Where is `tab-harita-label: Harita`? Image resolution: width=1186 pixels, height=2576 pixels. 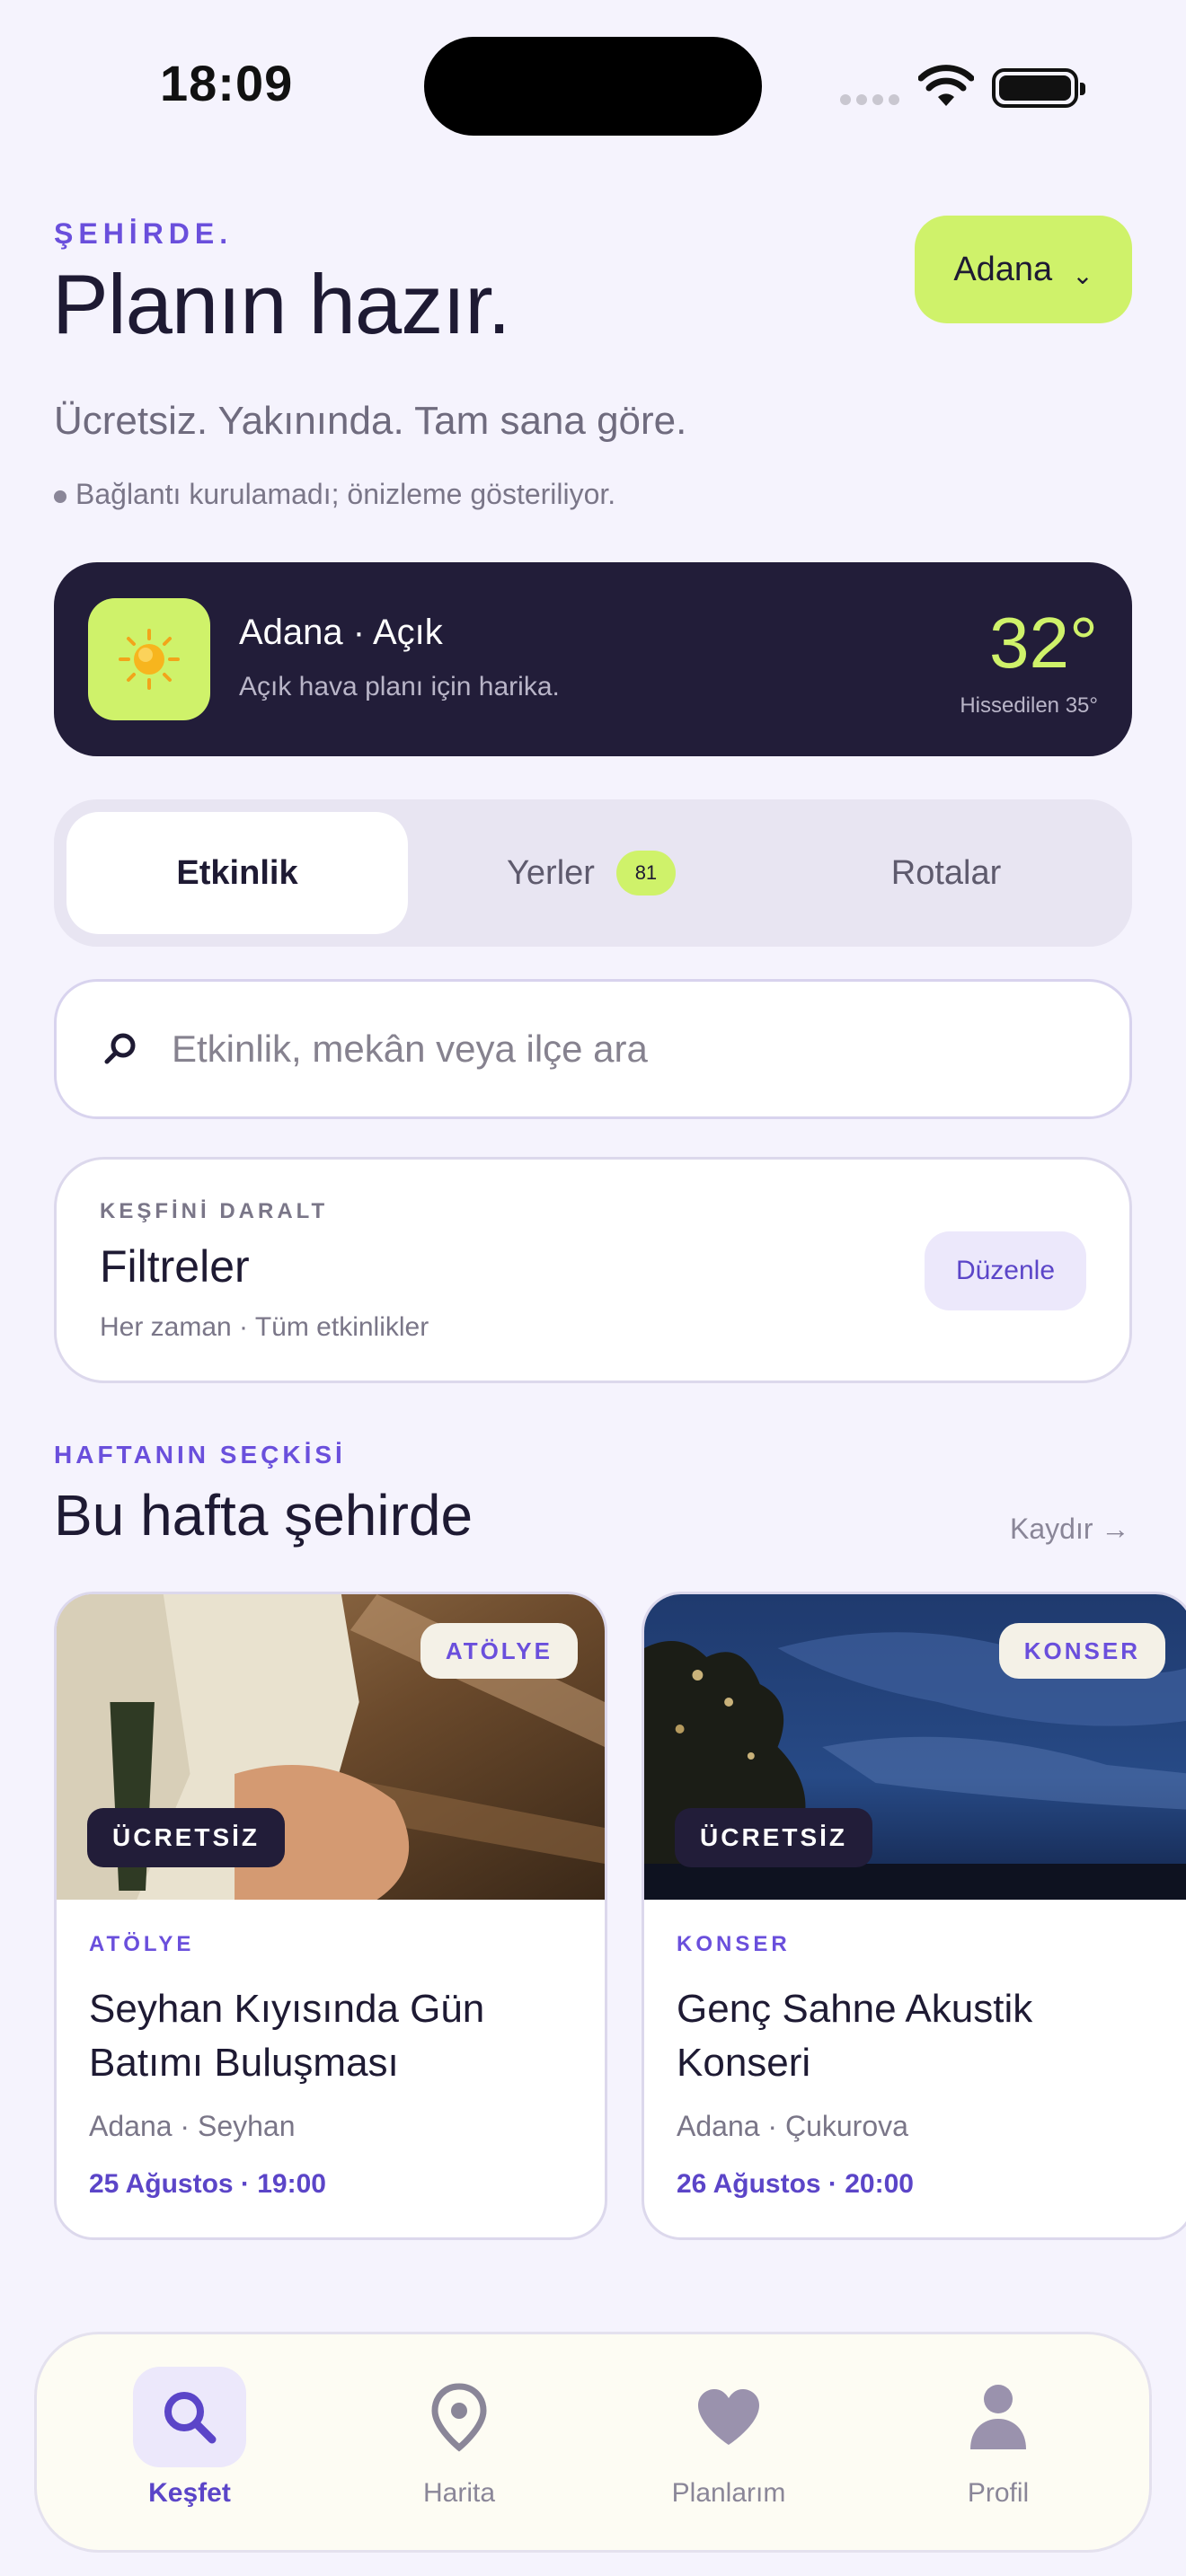 tab-harita-label: Harita is located at coordinates (459, 2493).